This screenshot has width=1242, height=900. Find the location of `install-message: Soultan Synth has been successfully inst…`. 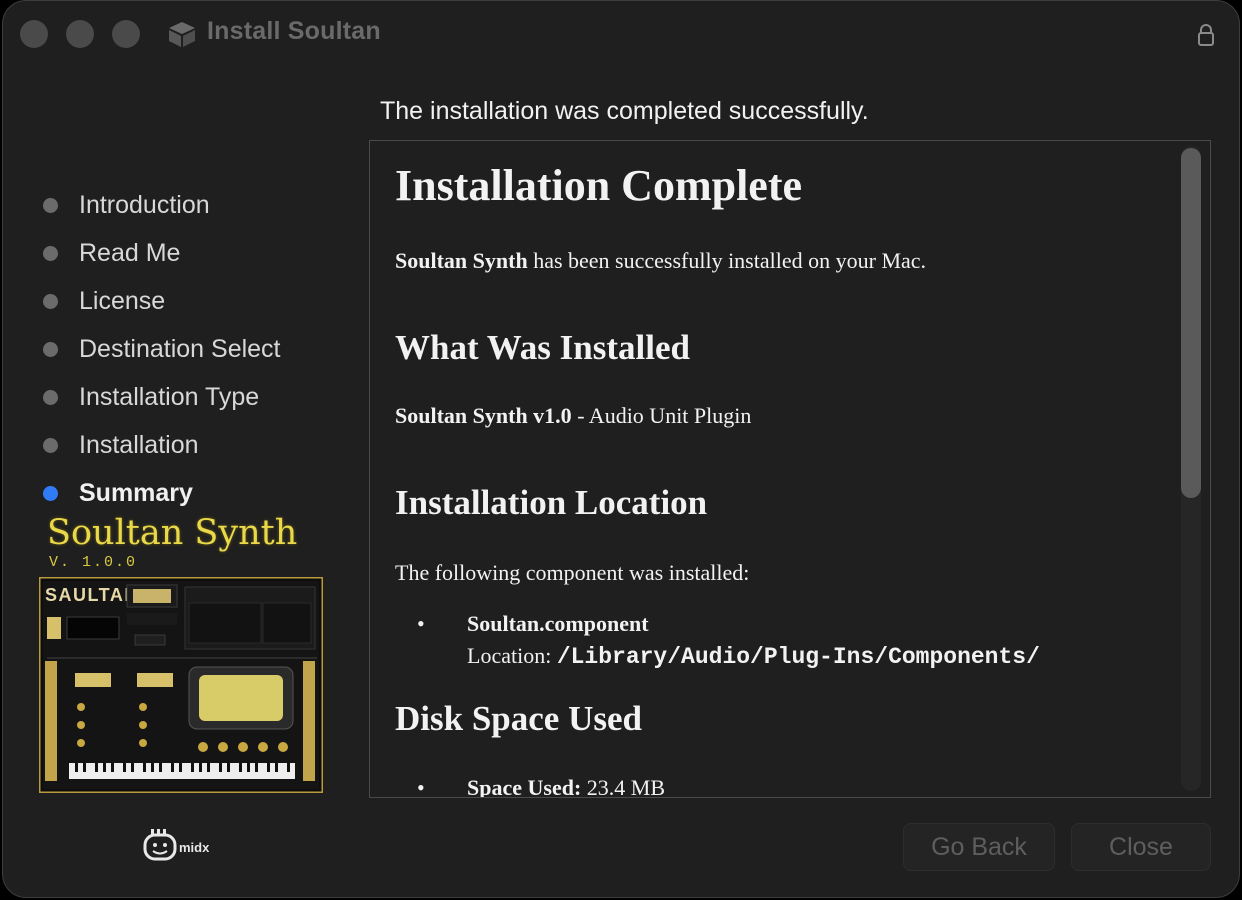

install-message: Soultan Synth has been successfully inst… is located at coordinates (660, 261).